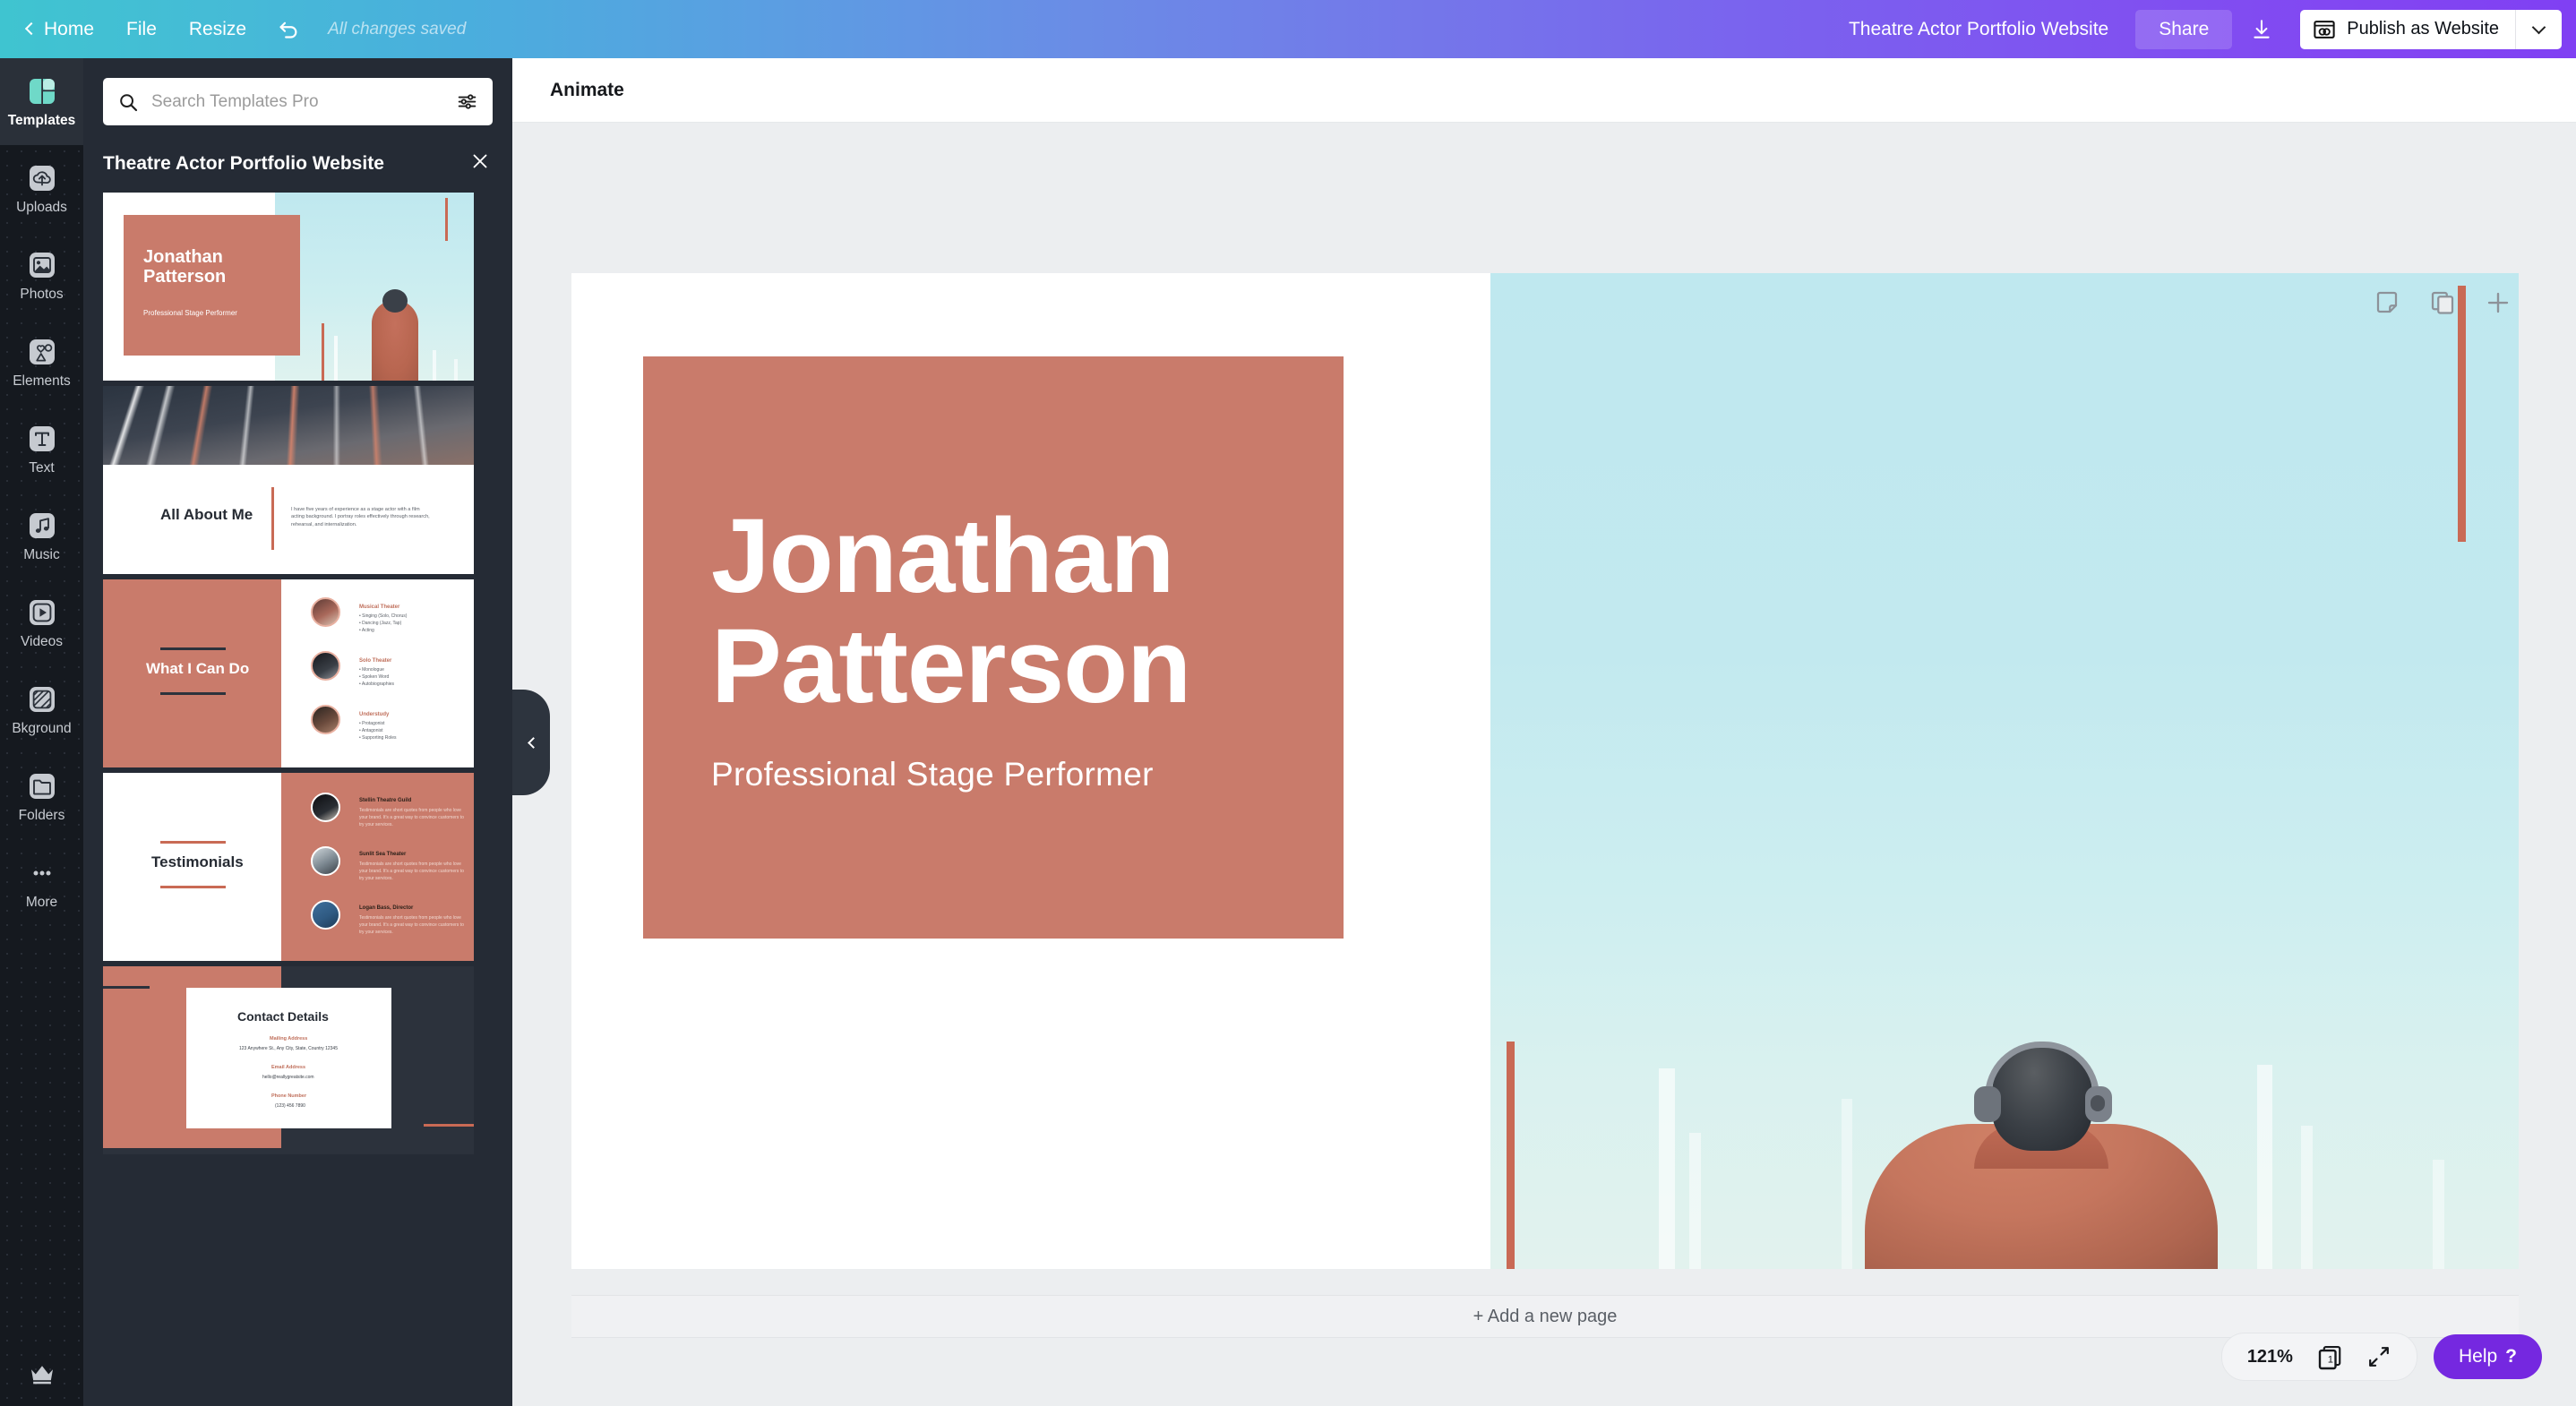 This screenshot has width=2576, height=1406. I want to click on sidebar-label-music: Music, so click(41, 554).